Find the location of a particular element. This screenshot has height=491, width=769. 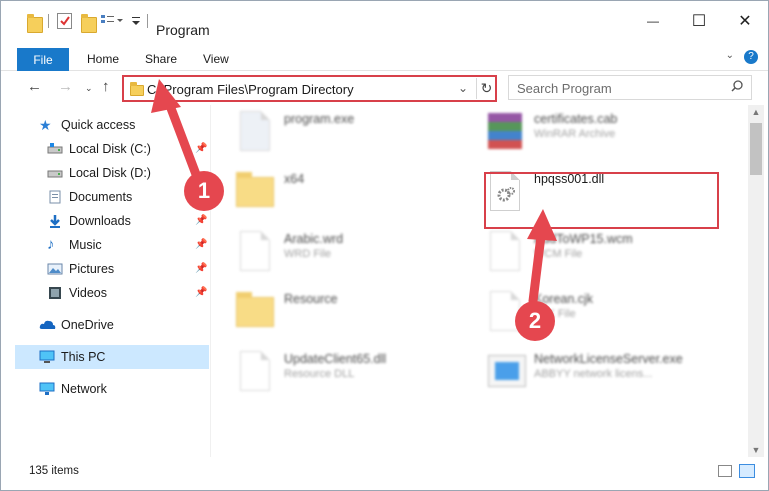

file-item: AddToWP15.wcm WCM File is located at coordinates (586, 255).